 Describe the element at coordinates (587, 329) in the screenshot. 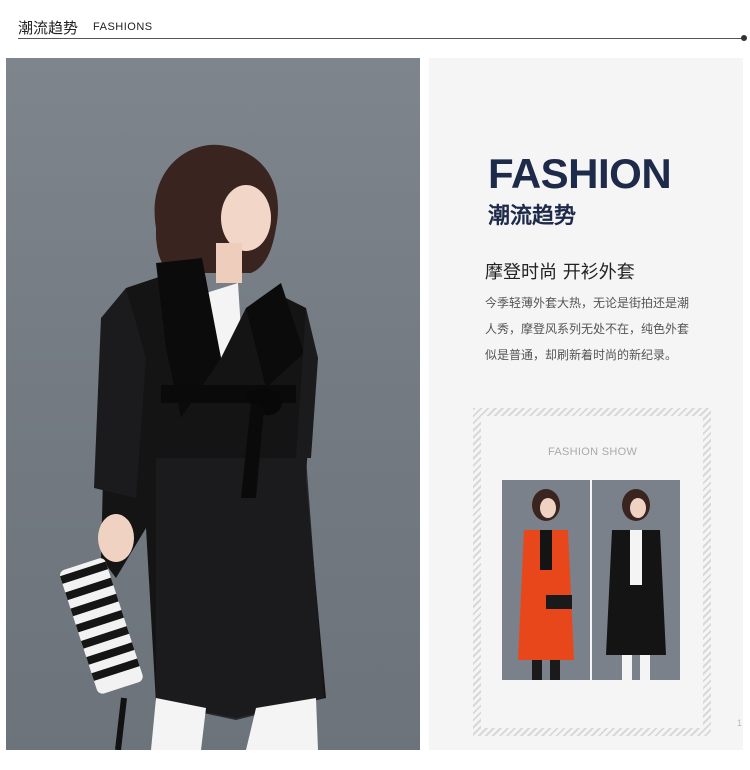

I see `description-line: 人秀，摩登风系列无处不在，纯色外套` at that location.